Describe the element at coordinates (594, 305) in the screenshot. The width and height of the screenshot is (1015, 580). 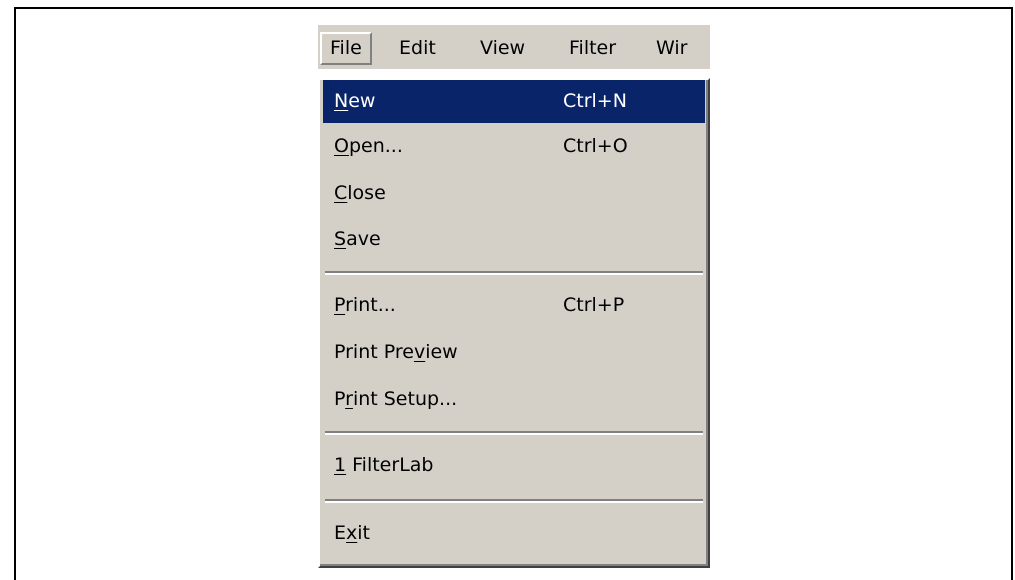
I see `shortcut-text: Ctrl+P` at that location.